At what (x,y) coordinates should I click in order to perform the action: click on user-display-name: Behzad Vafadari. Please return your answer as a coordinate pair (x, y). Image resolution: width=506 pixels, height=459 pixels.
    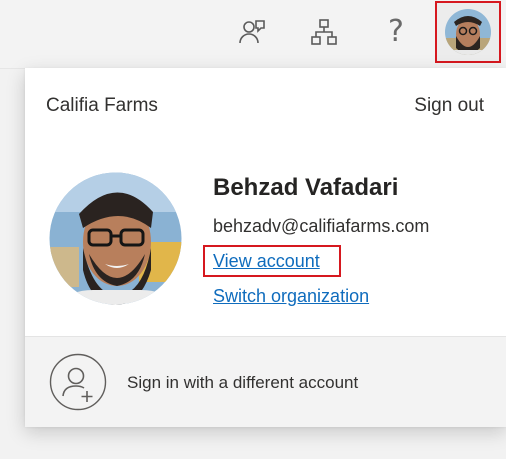
    Looking at the image, I should click on (306, 187).